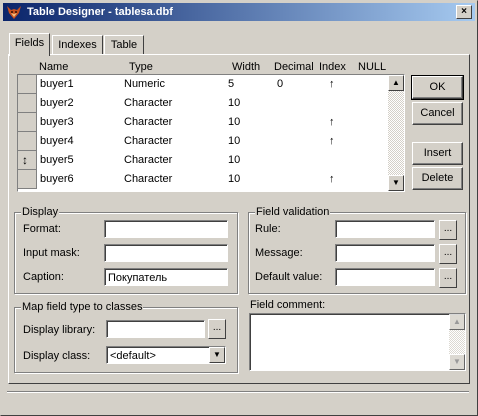 The image size is (478, 416). I want to click on tab-table: Table, so click(124, 45).